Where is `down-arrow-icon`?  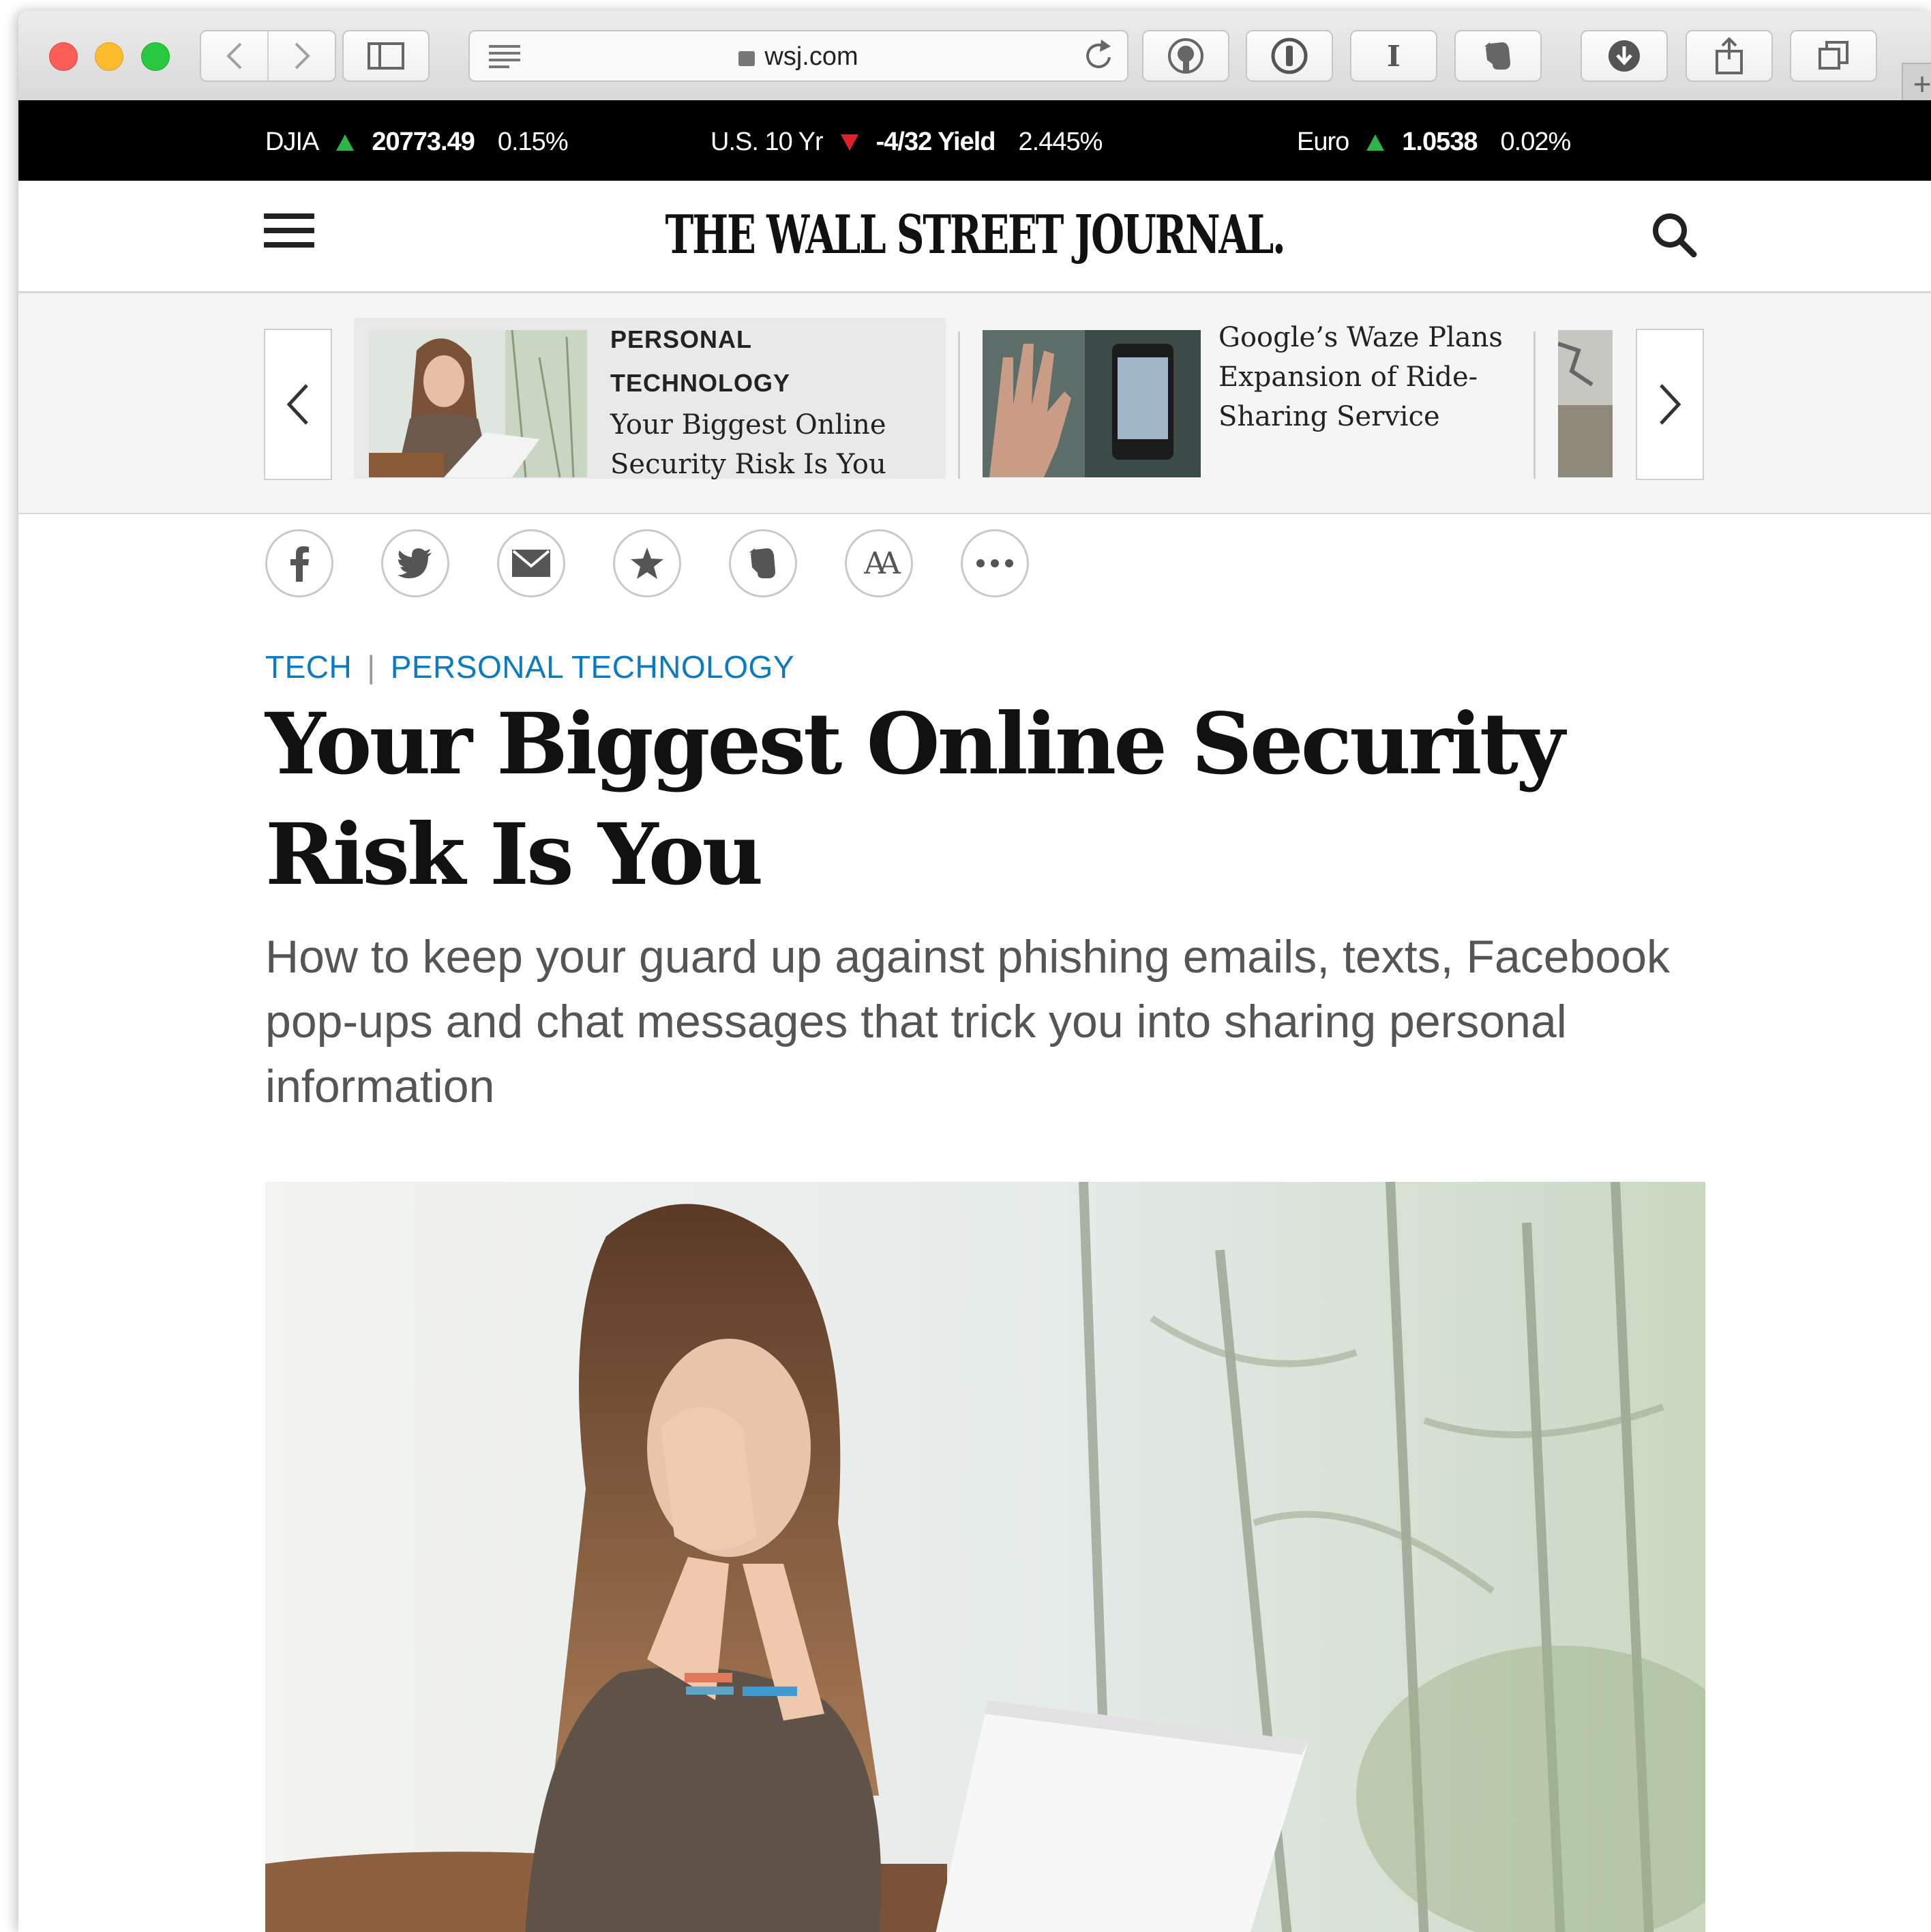
down-arrow-icon is located at coordinates (849, 142).